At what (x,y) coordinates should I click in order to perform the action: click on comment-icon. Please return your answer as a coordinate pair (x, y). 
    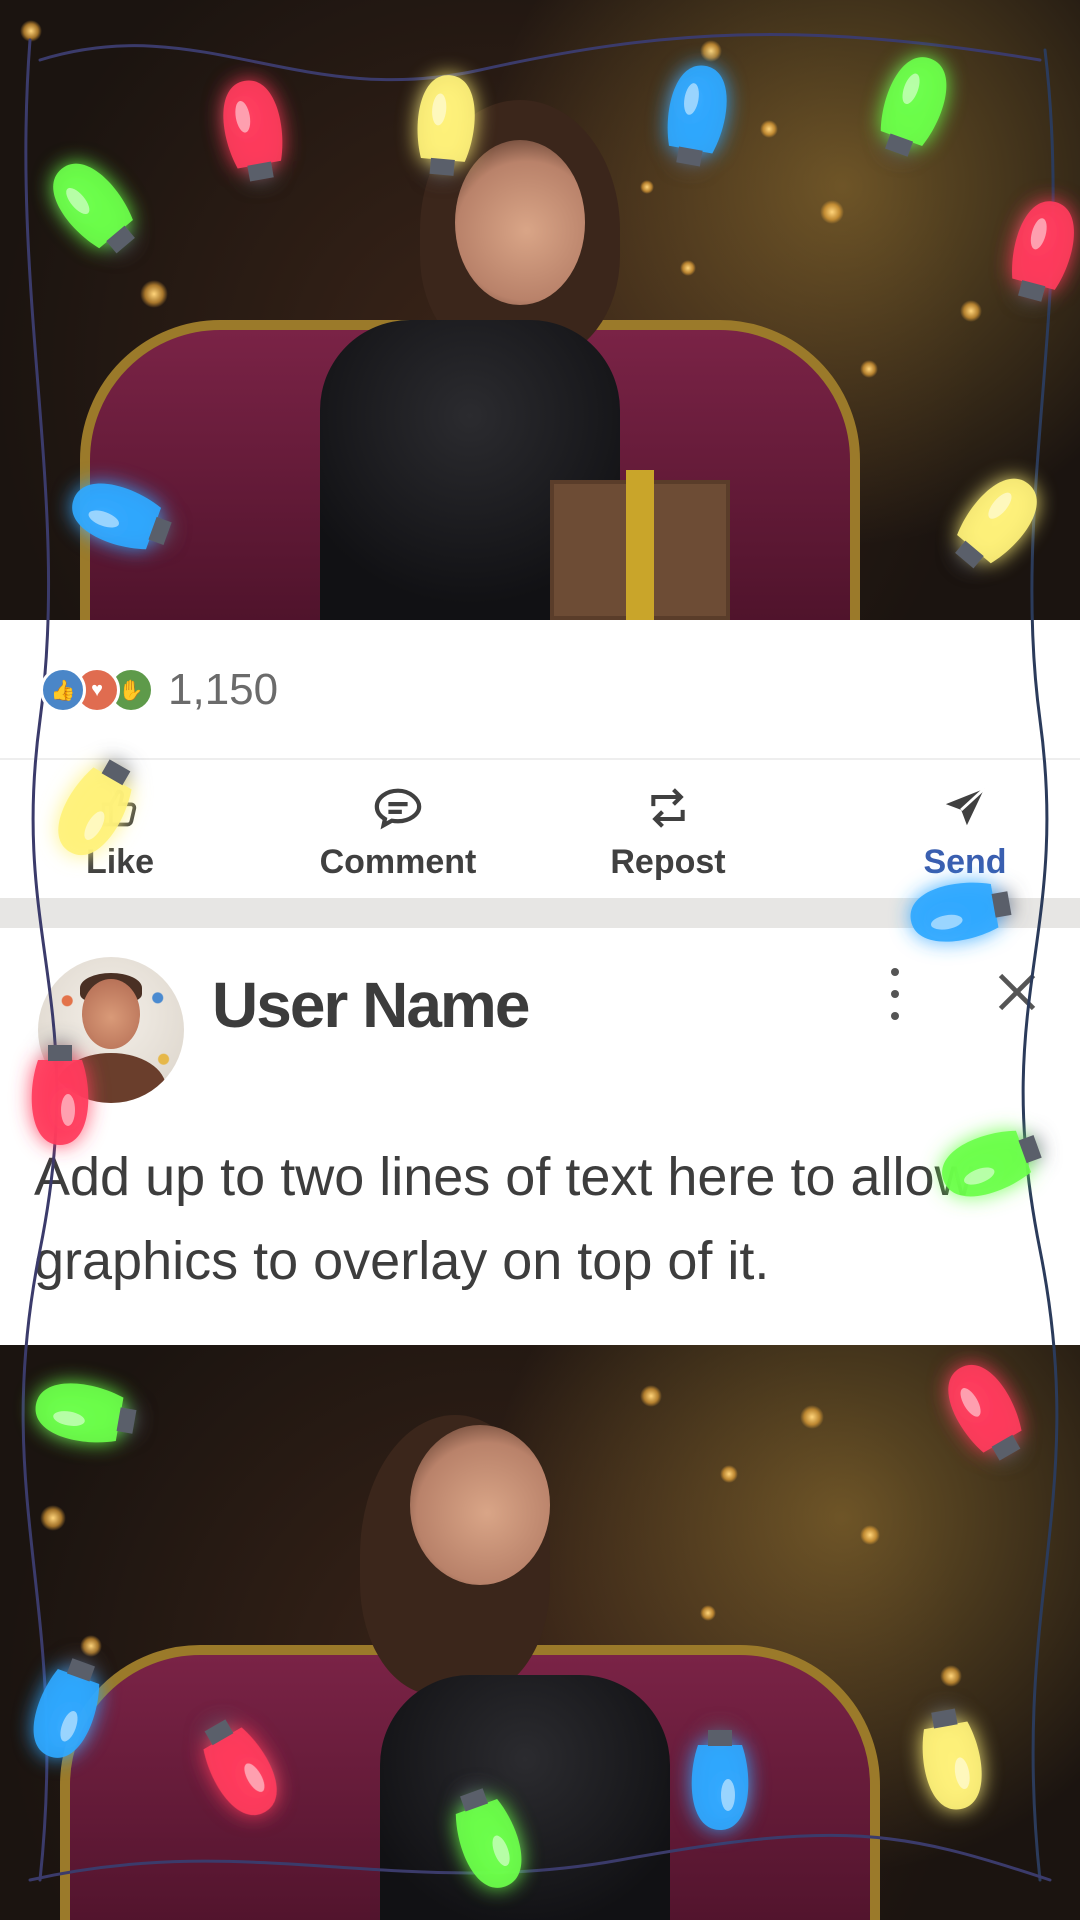
    Looking at the image, I should click on (398, 808).